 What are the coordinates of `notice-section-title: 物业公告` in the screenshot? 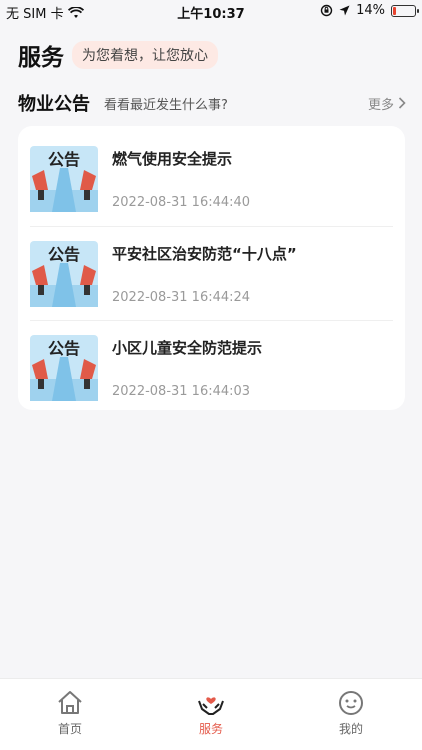 It's located at (54, 104).